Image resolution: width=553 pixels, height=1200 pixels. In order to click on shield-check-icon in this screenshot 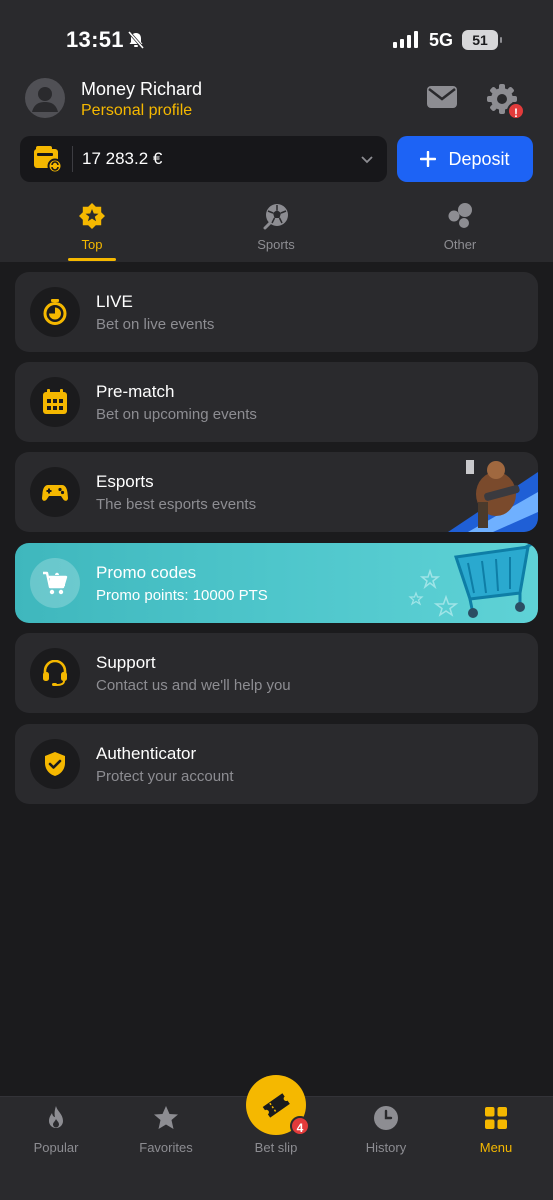, I will do `click(55, 764)`.